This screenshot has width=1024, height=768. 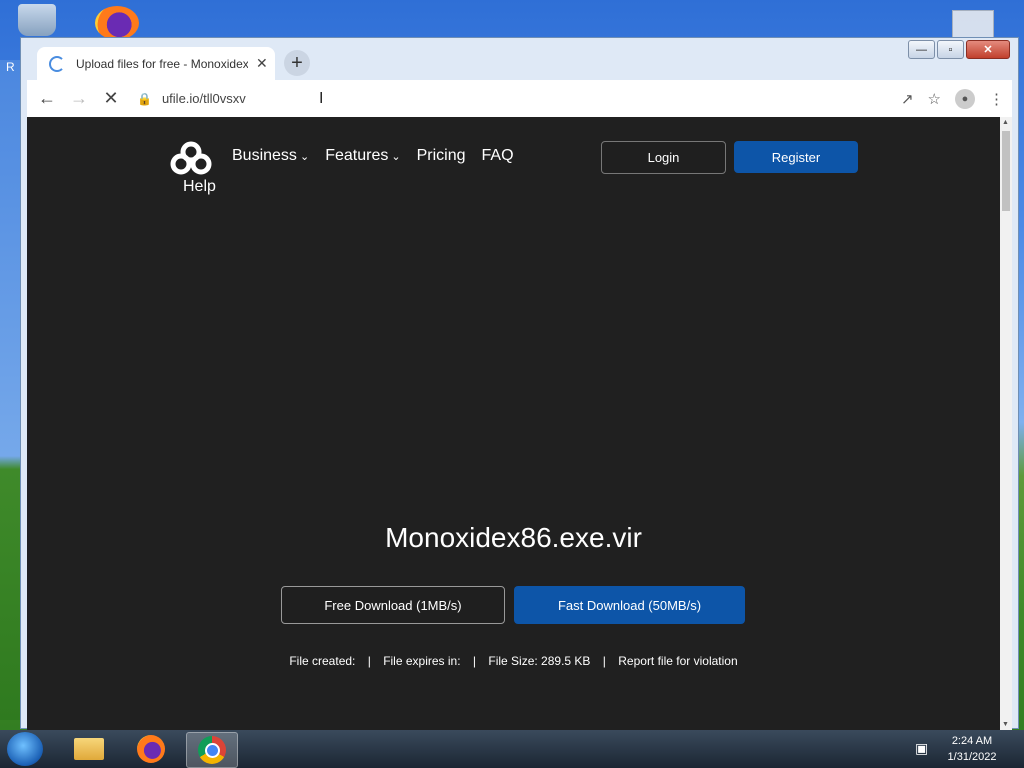 What do you see at coordinates (191, 158) in the screenshot?
I see `ufile-logo-icon` at bounding box center [191, 158].